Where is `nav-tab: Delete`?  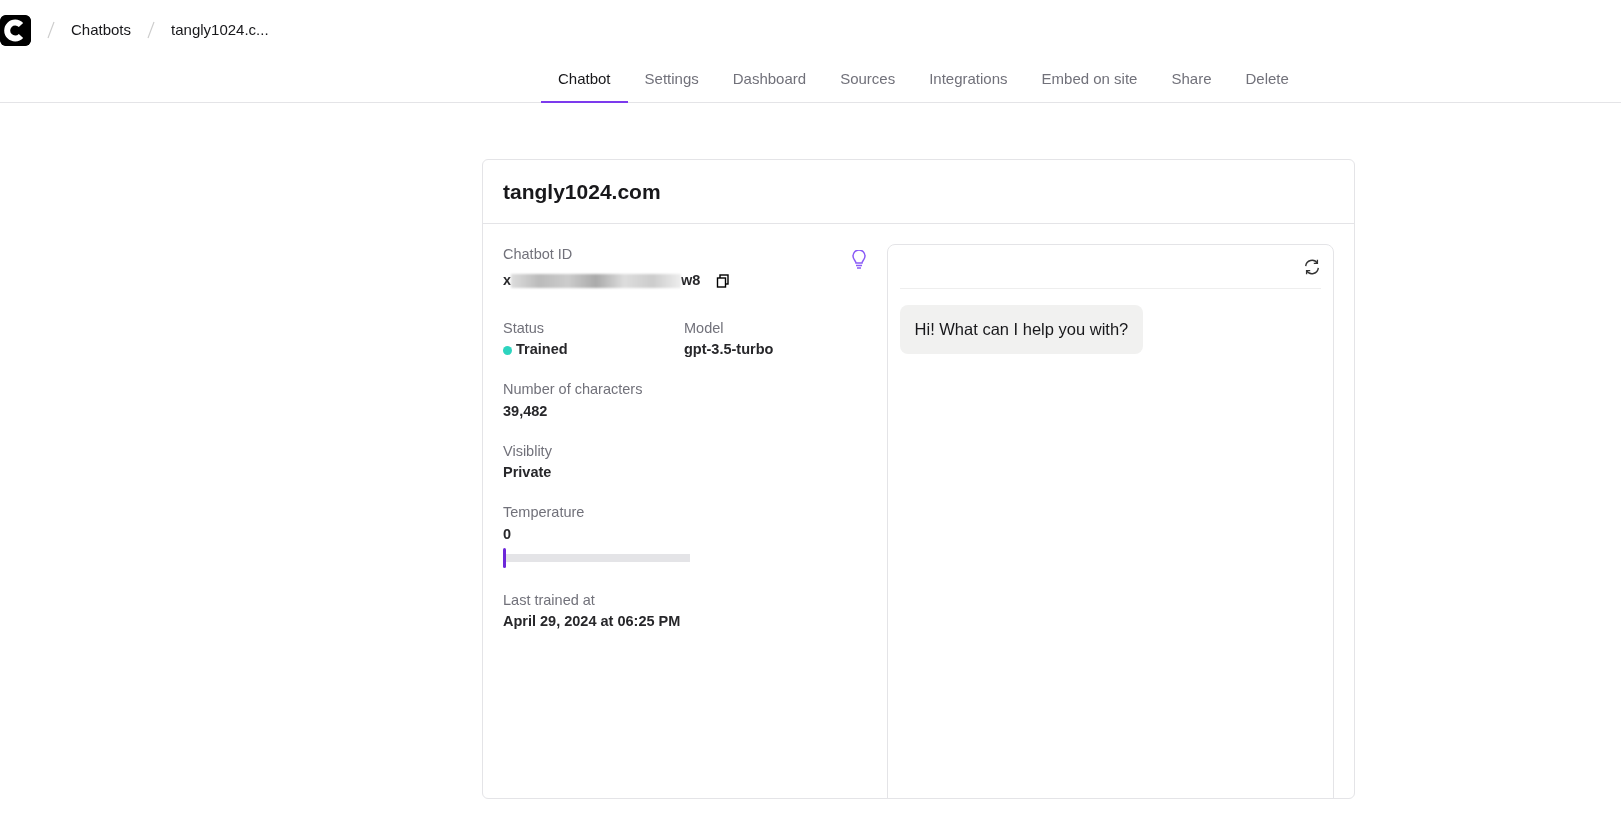
nav-tab: Delete is located at coordinates (1267, 81).